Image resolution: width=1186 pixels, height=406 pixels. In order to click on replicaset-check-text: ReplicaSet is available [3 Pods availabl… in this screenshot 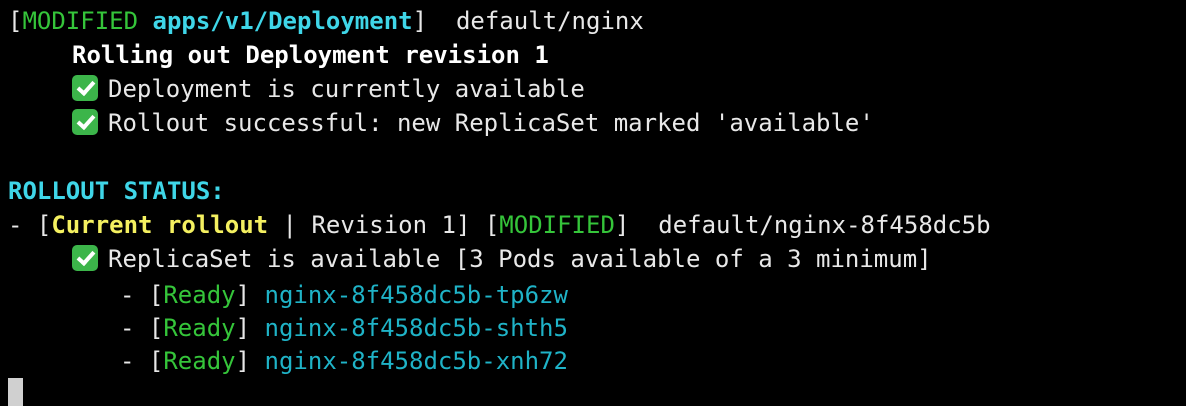, I will do `click(520, 259)`.